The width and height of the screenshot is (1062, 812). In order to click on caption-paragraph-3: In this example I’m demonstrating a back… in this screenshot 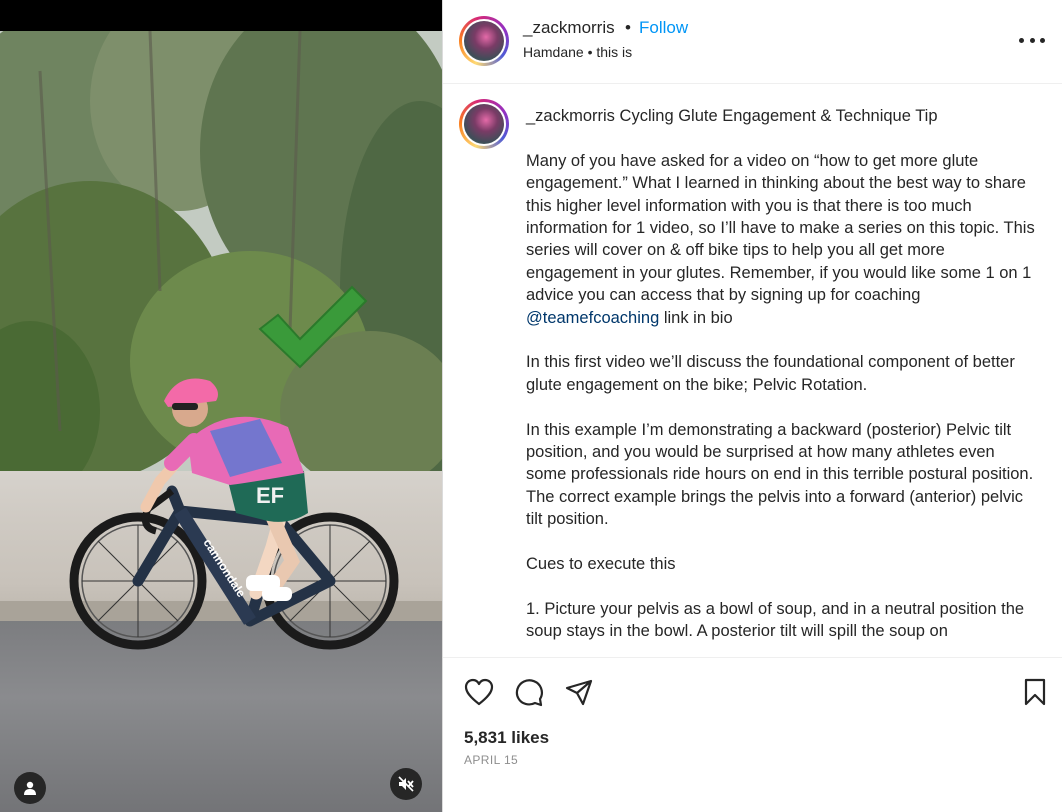, I will do `click(780, 474)`.